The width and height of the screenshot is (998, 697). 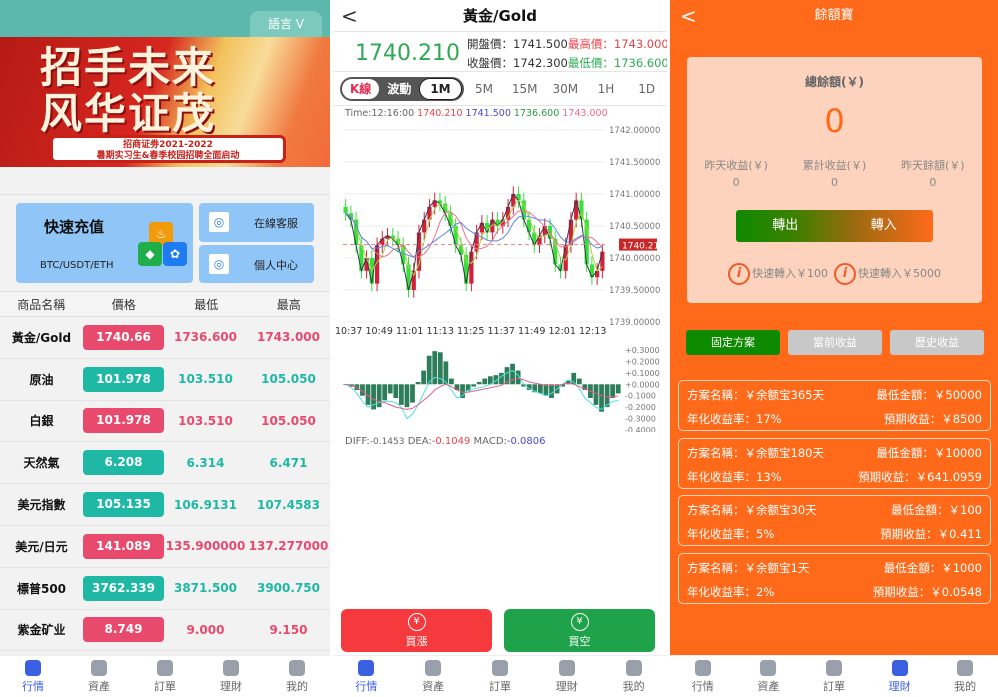 I want to click on quote-line-1: 開盤價：1741.500最高價：1743.000, so click(x=567, y=44).